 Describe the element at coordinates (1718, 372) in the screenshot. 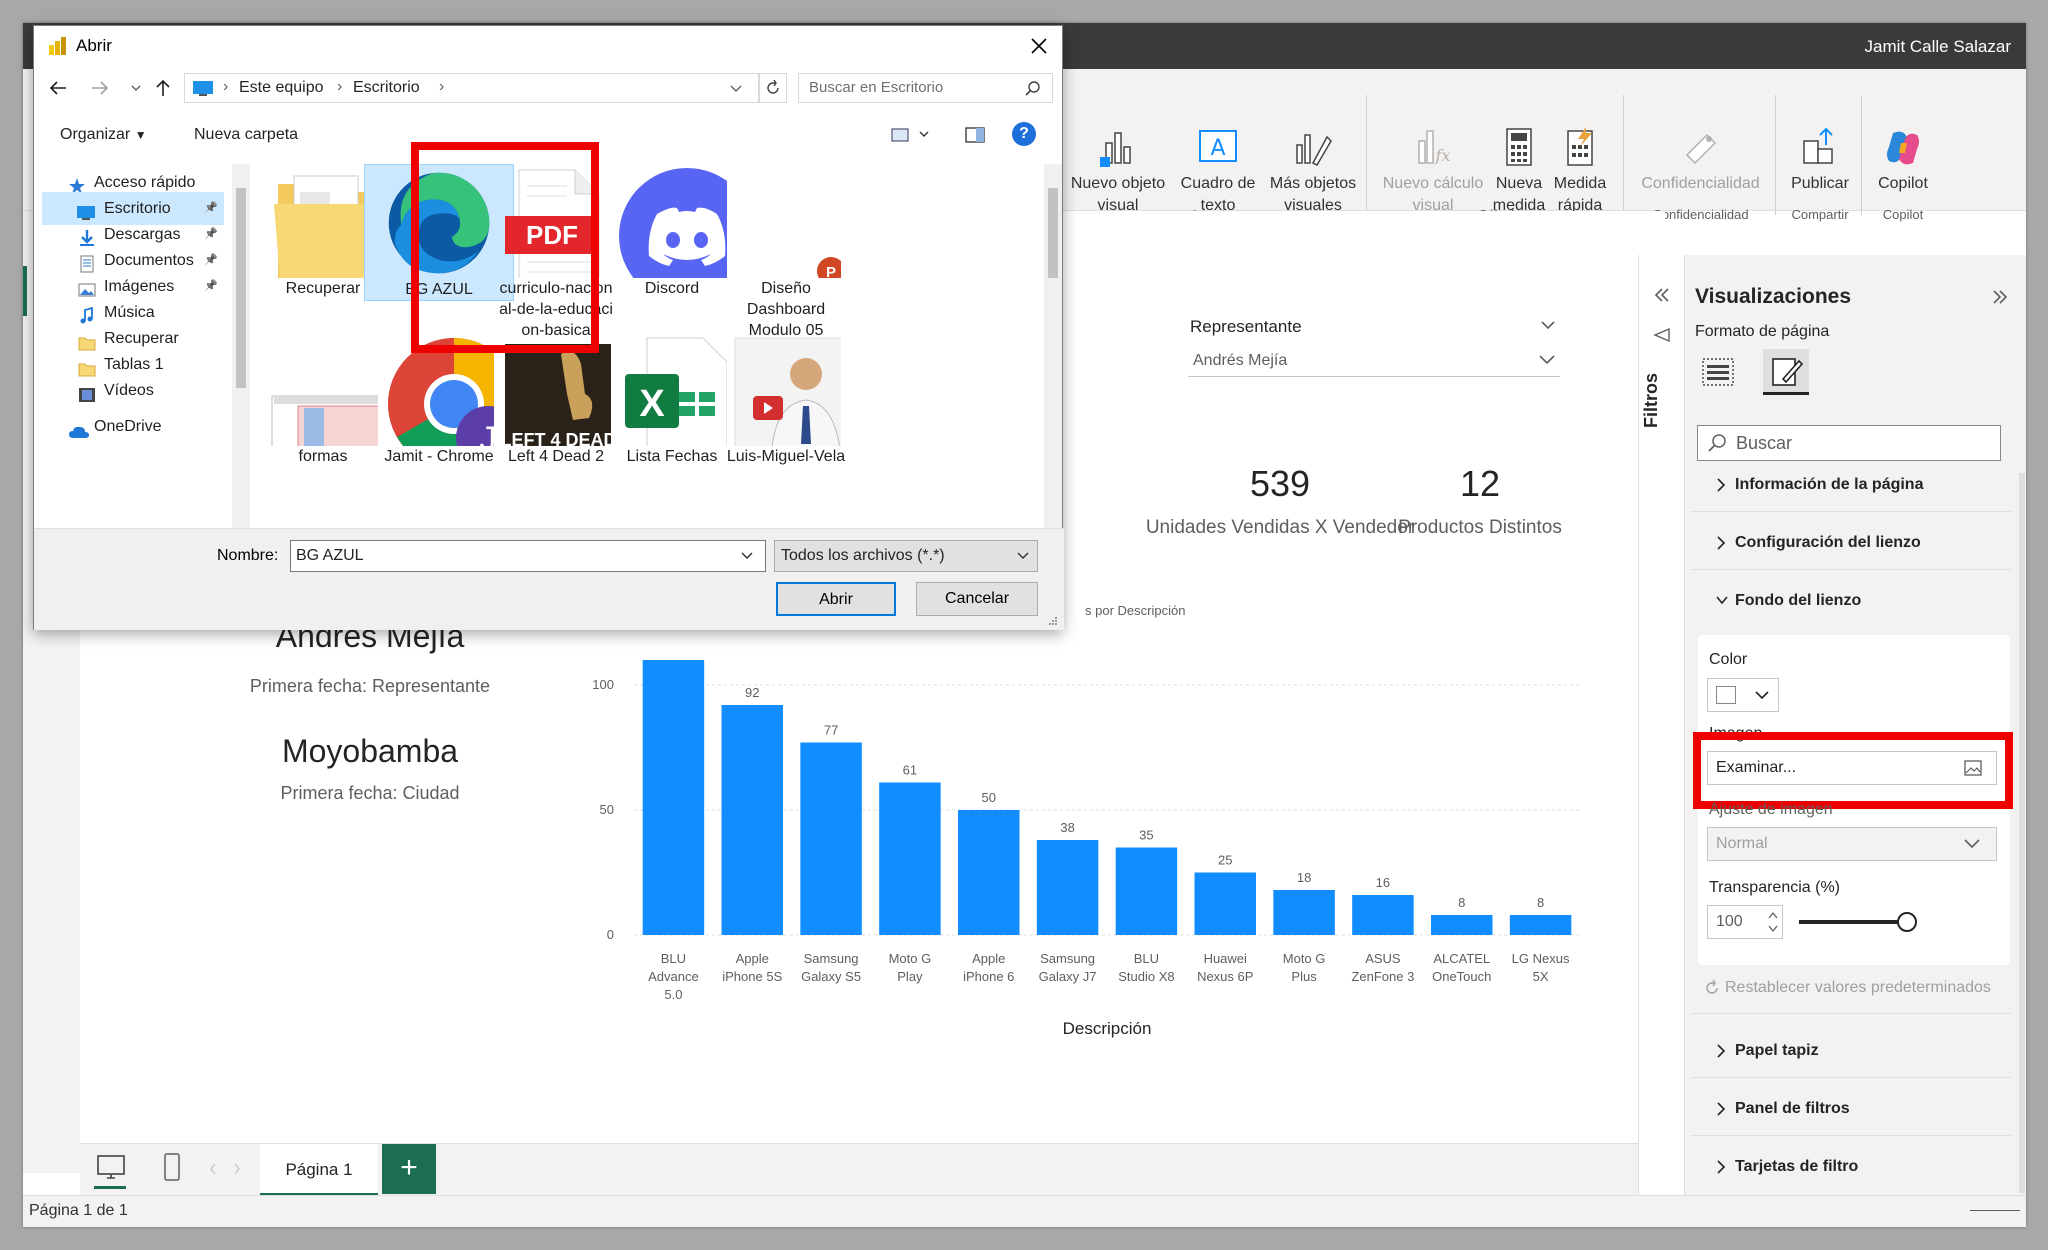

I see `build-visual-icon` at that location.